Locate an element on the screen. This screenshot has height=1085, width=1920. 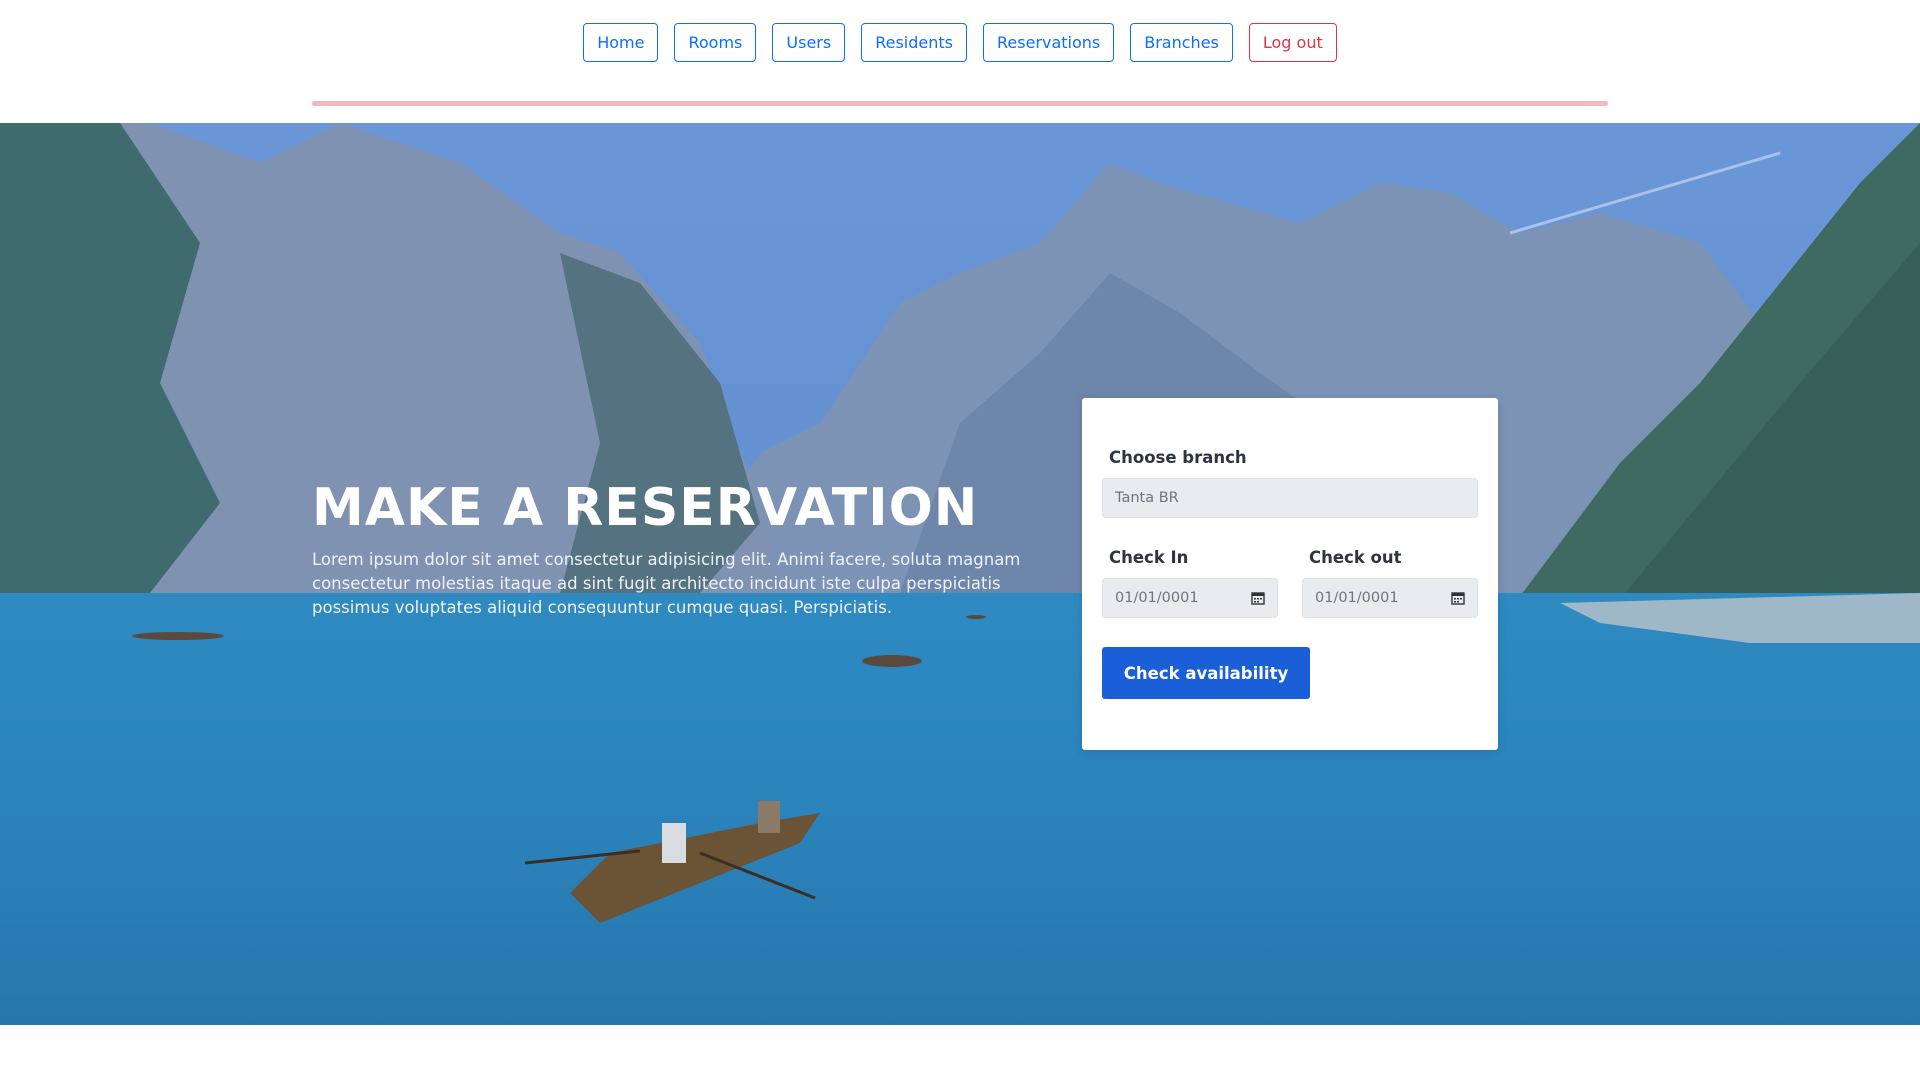
logout-button: Log out is located at coordinates (1292, 42).